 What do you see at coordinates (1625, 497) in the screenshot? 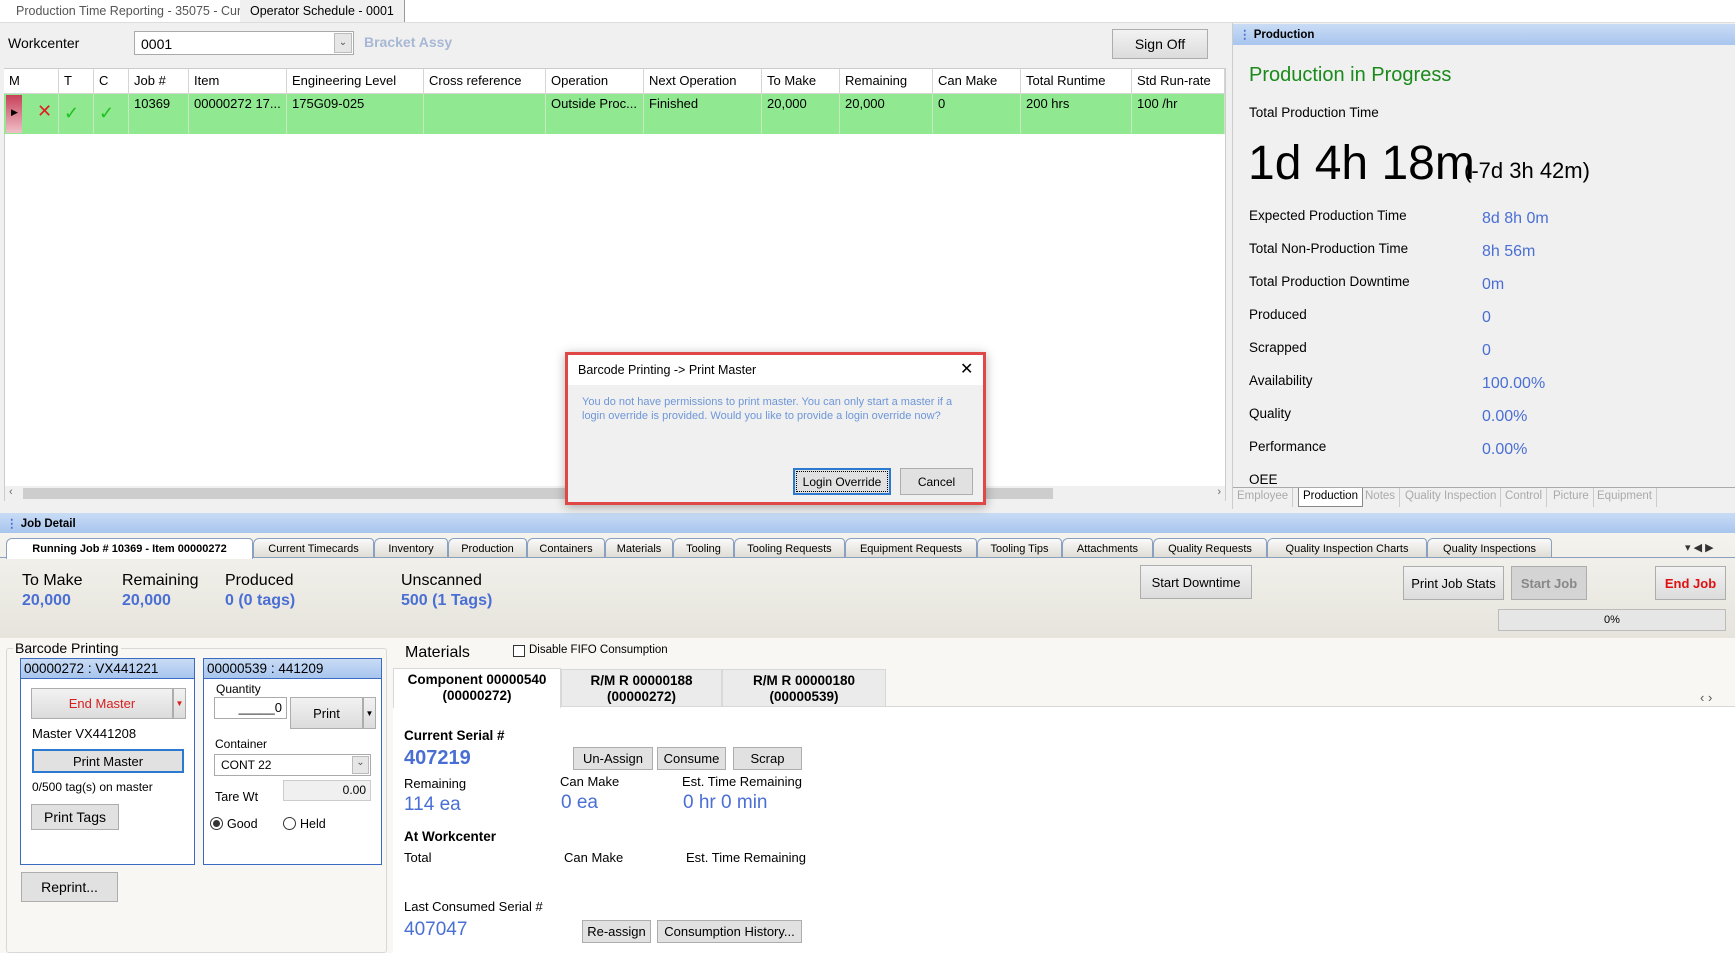
I see `panel-tab-equipment: Equipment` at bounding box center [1625, 497].